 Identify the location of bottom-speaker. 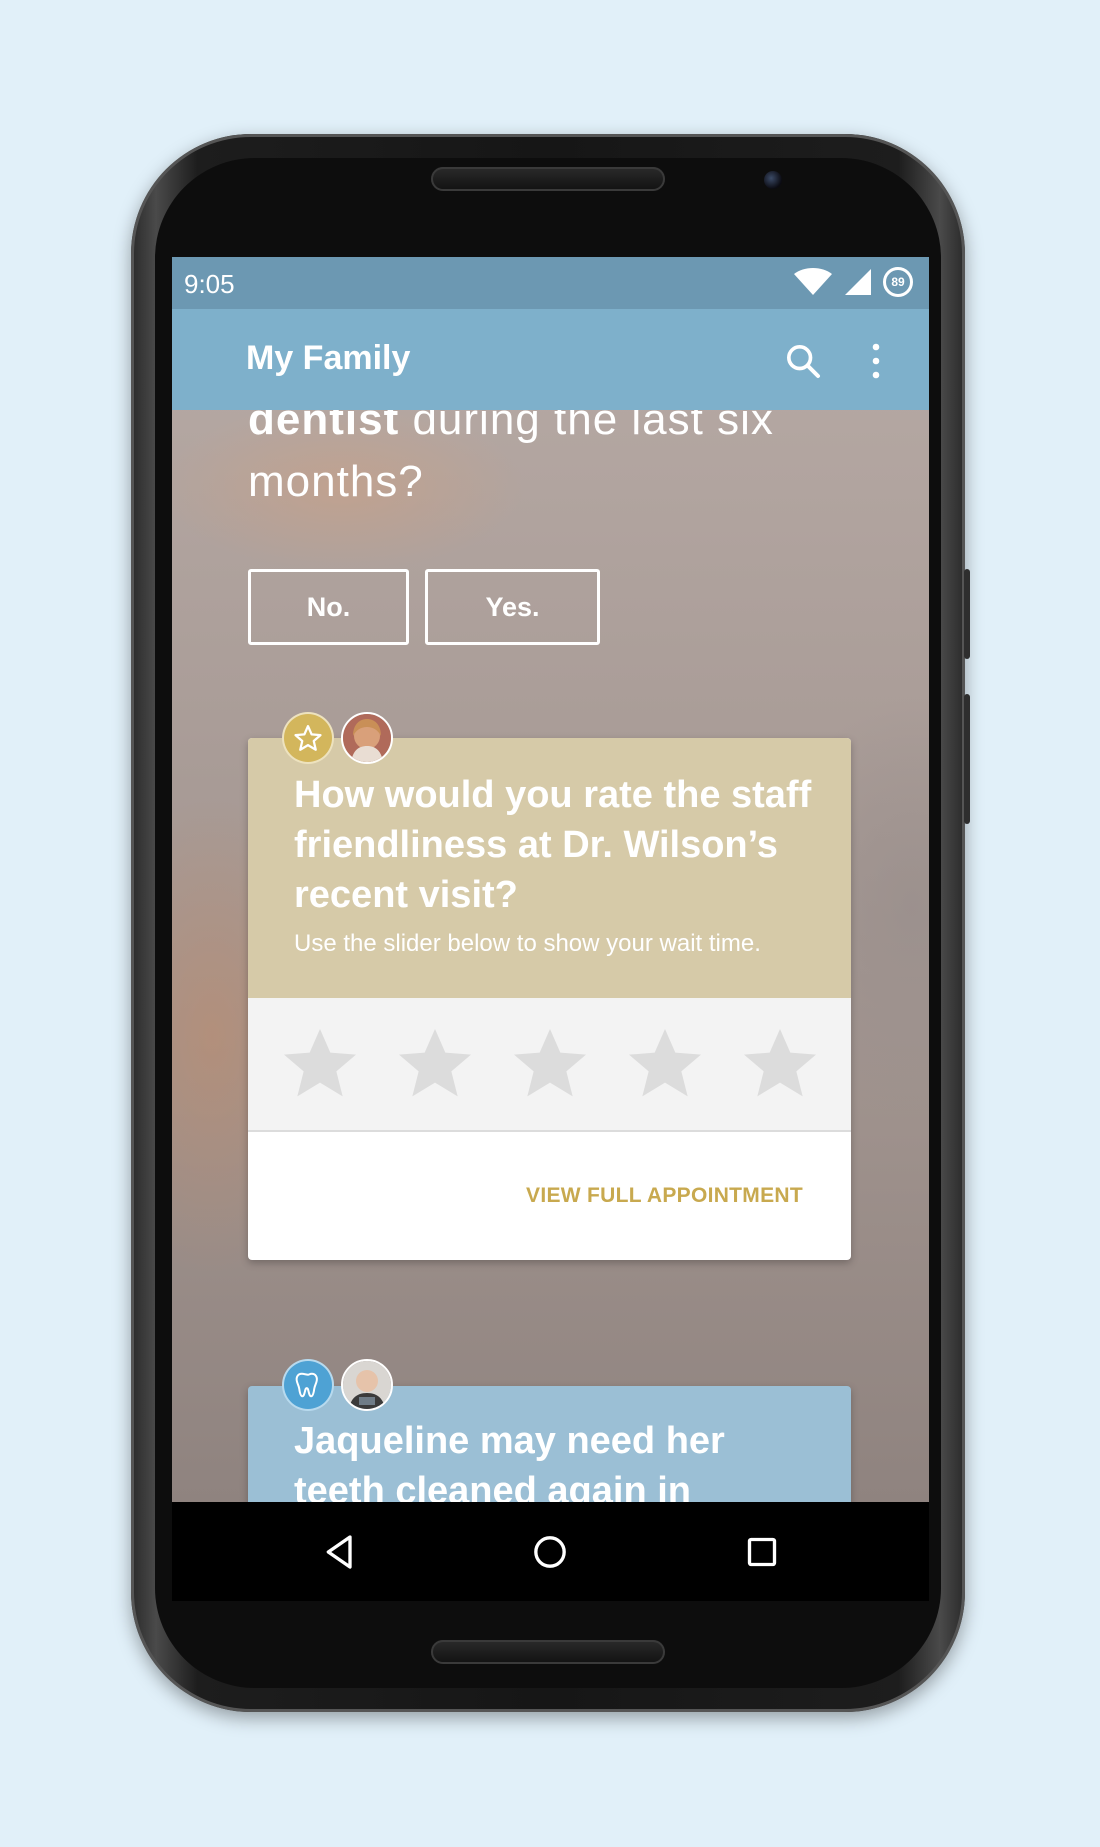
(548, 1652).